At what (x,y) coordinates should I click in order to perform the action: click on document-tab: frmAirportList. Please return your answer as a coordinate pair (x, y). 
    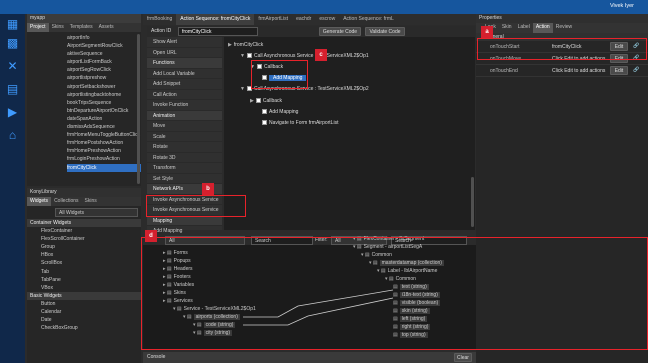
    Looking at the image, I should click on (273, 19).